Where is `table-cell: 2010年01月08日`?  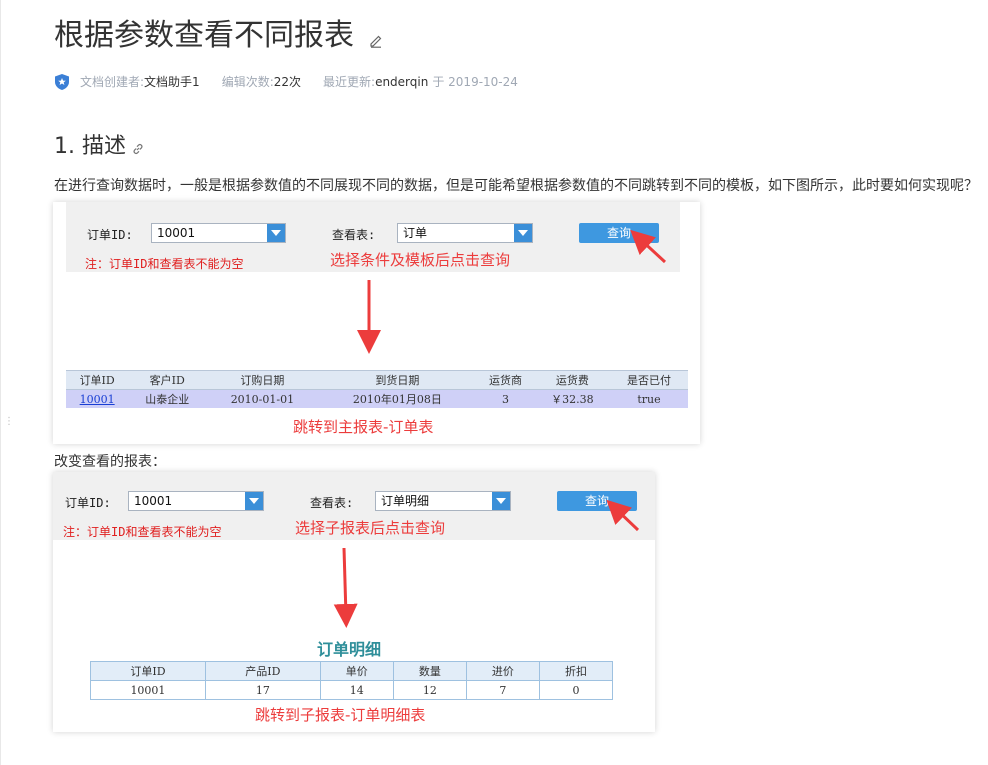 table-cell: 2010年01月08日 is located at coordinates (397, 398).